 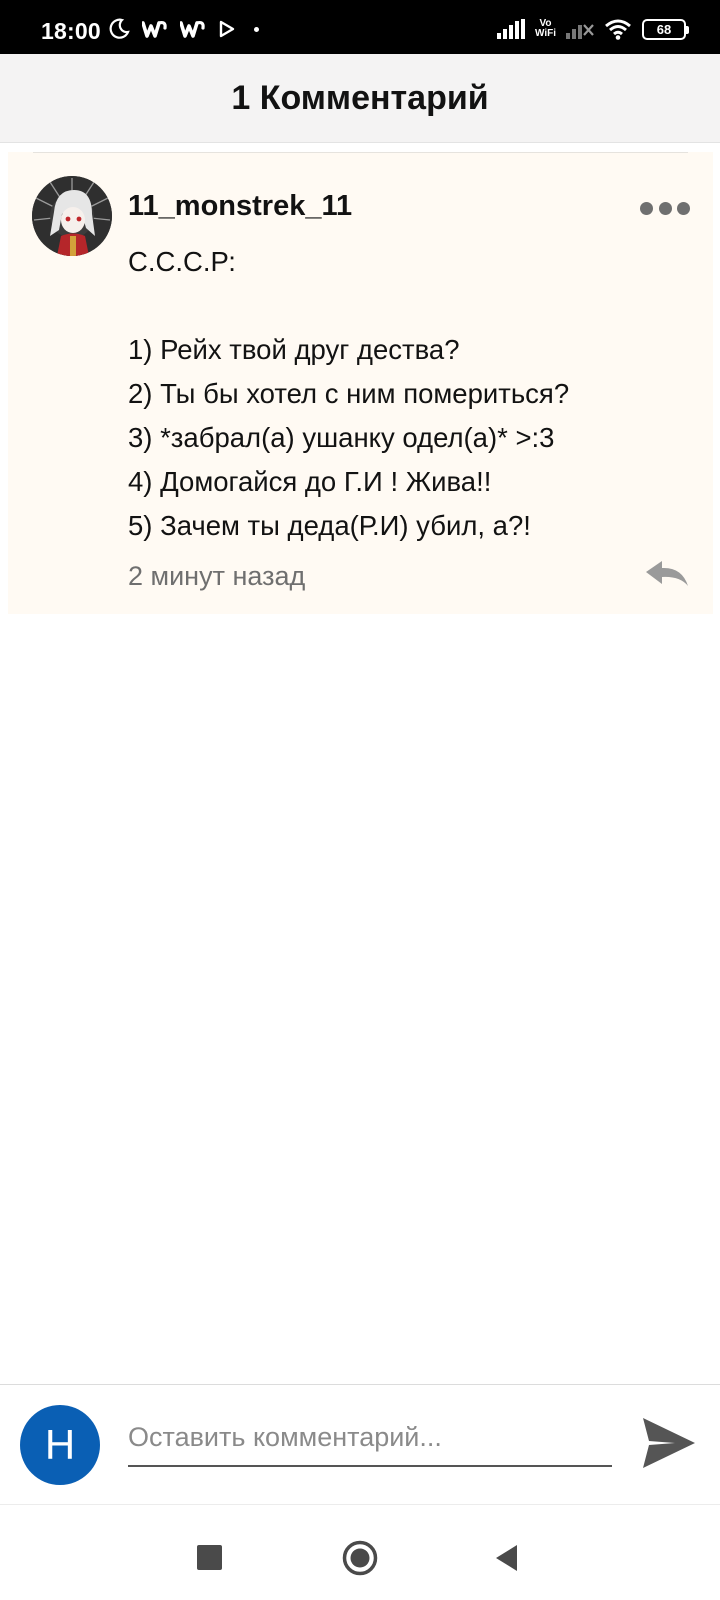 What do you see at coordinates (71, 31) in the screenshot?
I see `status-time: 18:00` at bounding box center [71, 31].